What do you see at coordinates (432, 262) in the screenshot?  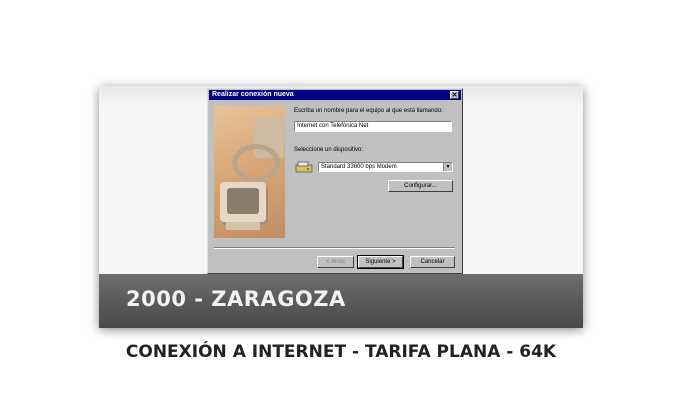 I see `cancel-button: Cancelar` at bounding box center [432, 262].